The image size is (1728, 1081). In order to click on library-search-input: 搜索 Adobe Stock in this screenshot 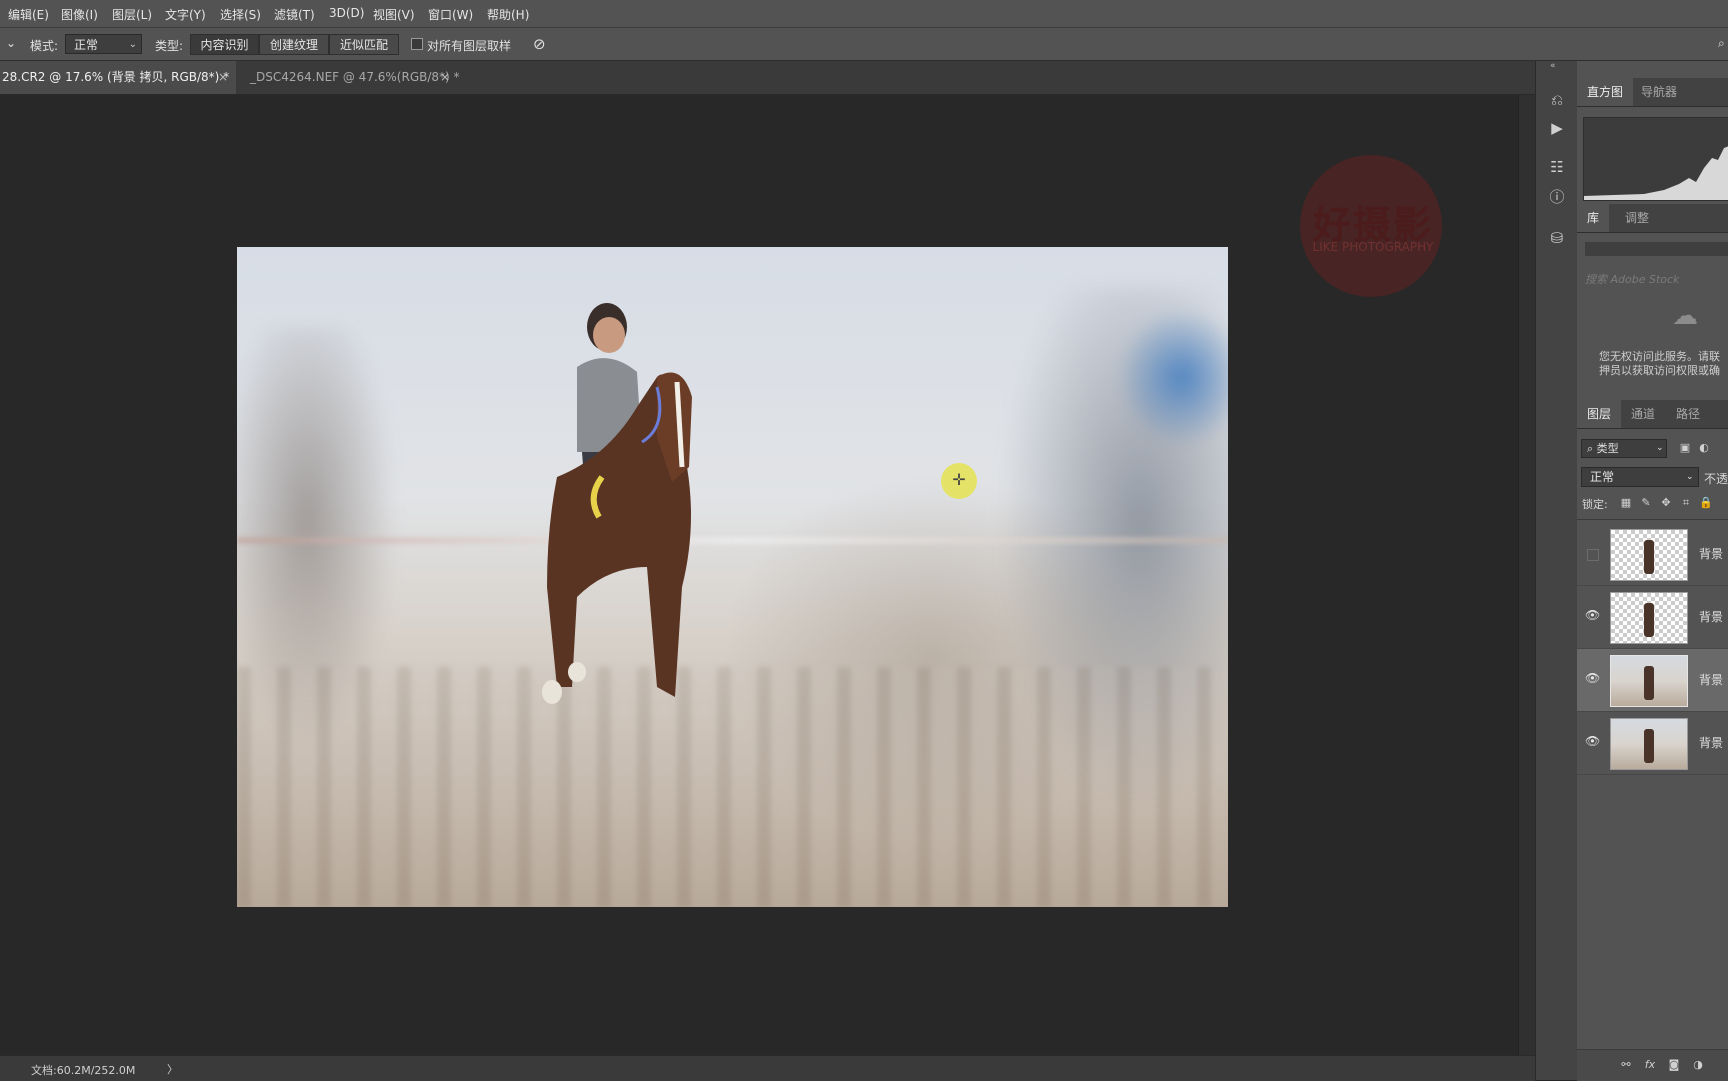, I will do `click(1632, 279)`.